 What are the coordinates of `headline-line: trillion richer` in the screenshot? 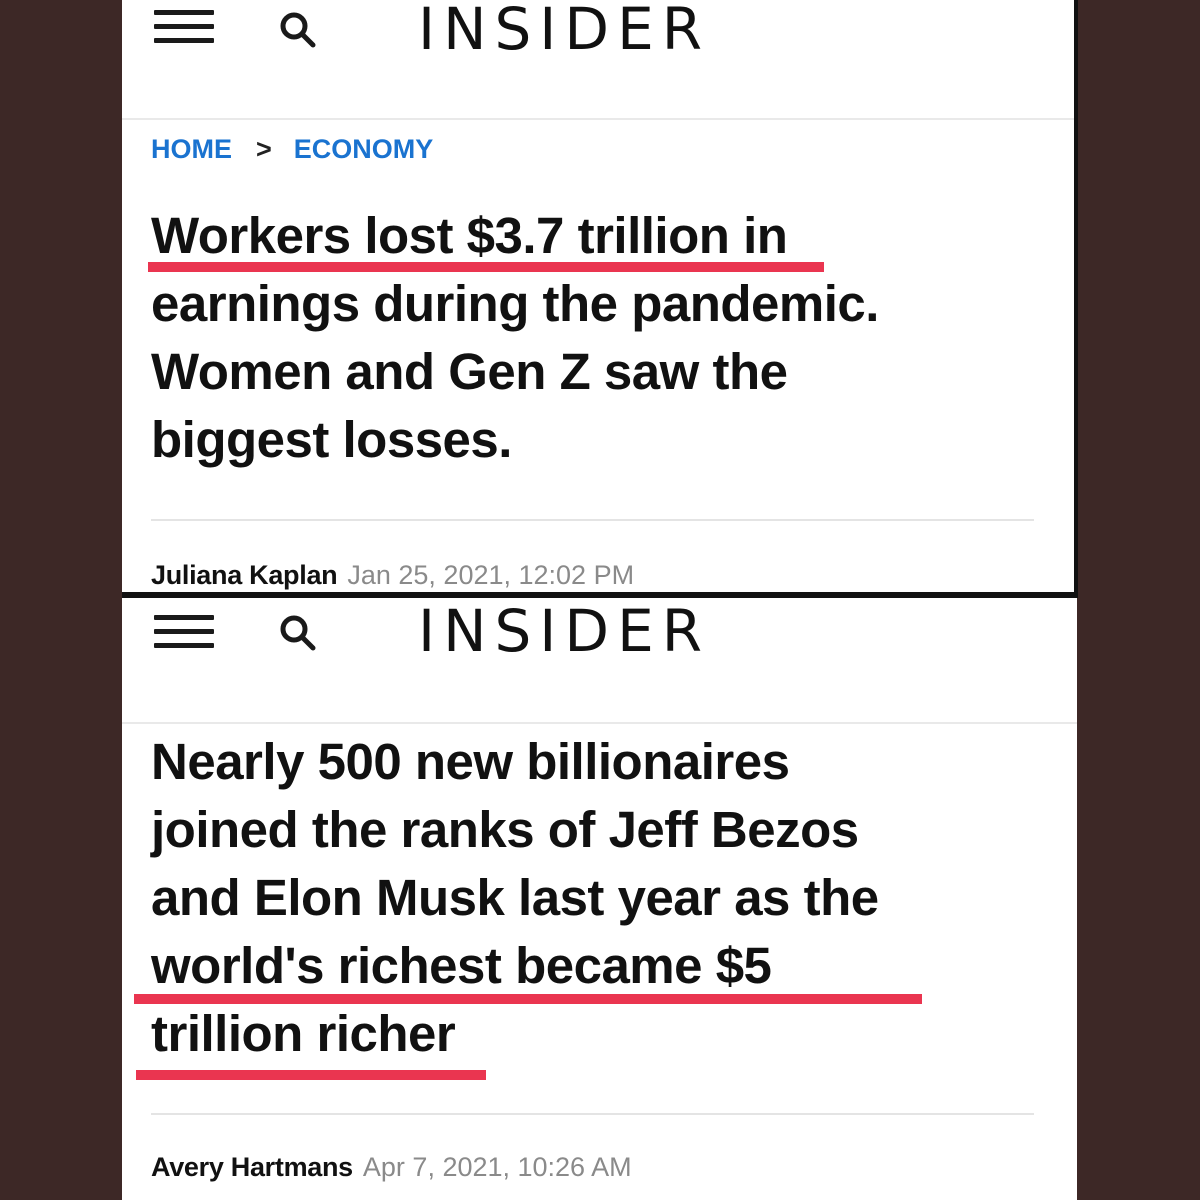 It's located at (303, 1033).